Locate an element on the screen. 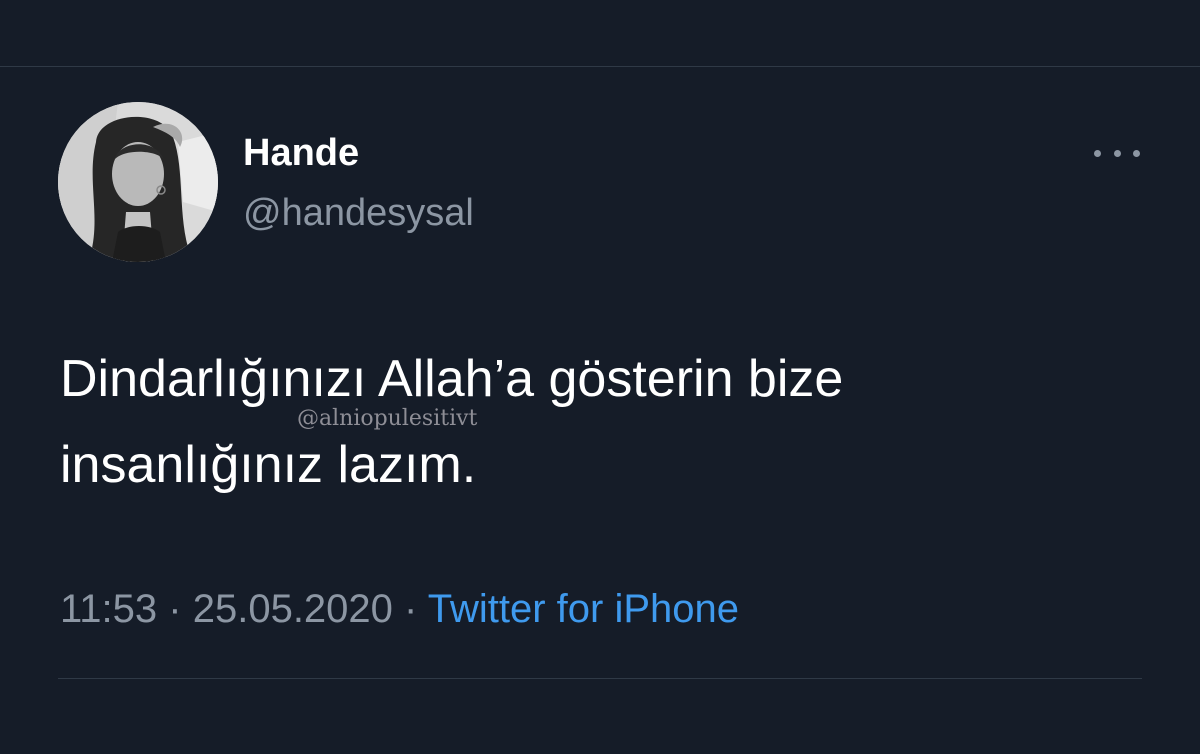 This screenshot has height=754, width=1200. tweet-text-line: Dindarlığınızı Allah’a gösterin bize is located at coordinates (452, 379).